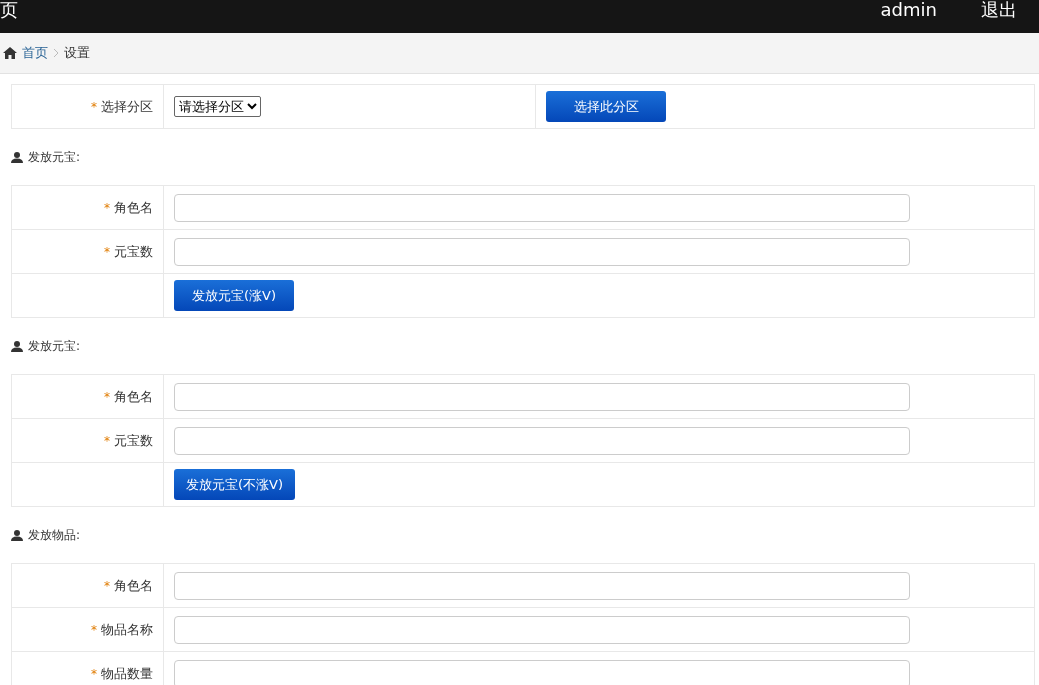 The image size is (1039, 685). Describe the element at coordinates (127, 629) in the screenshot. I see `field-label: 物品名称` at that location.